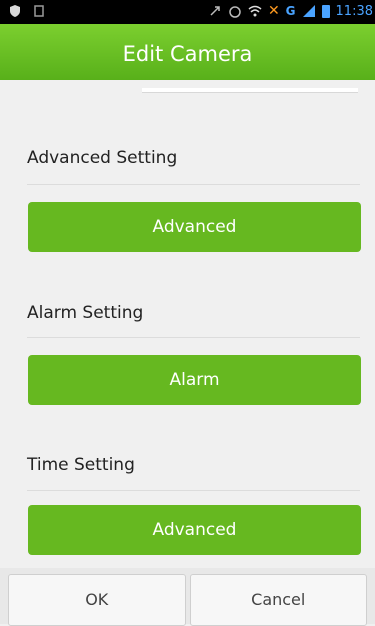 Image resolution: width=375 pixels, height=626 pixels. What do you see at coordinates (97, 600) in the screenshot?
I see `ok-button: OK` at bounding box center [97, 600].